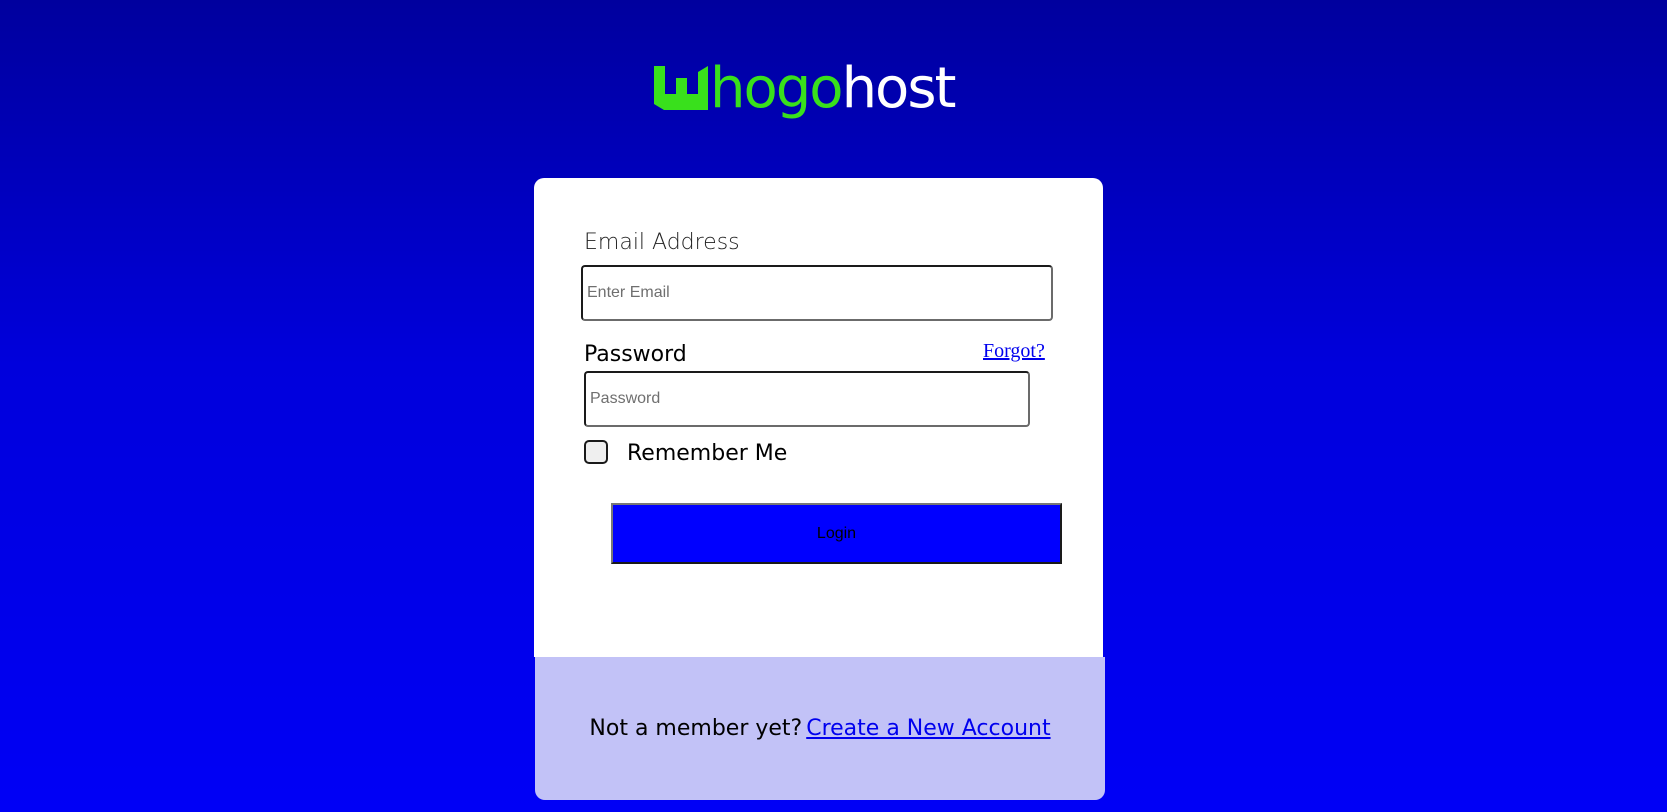 The height and width of the screenshot is (812, 1667). I want to click on login-button: Login, so click(836, 533).